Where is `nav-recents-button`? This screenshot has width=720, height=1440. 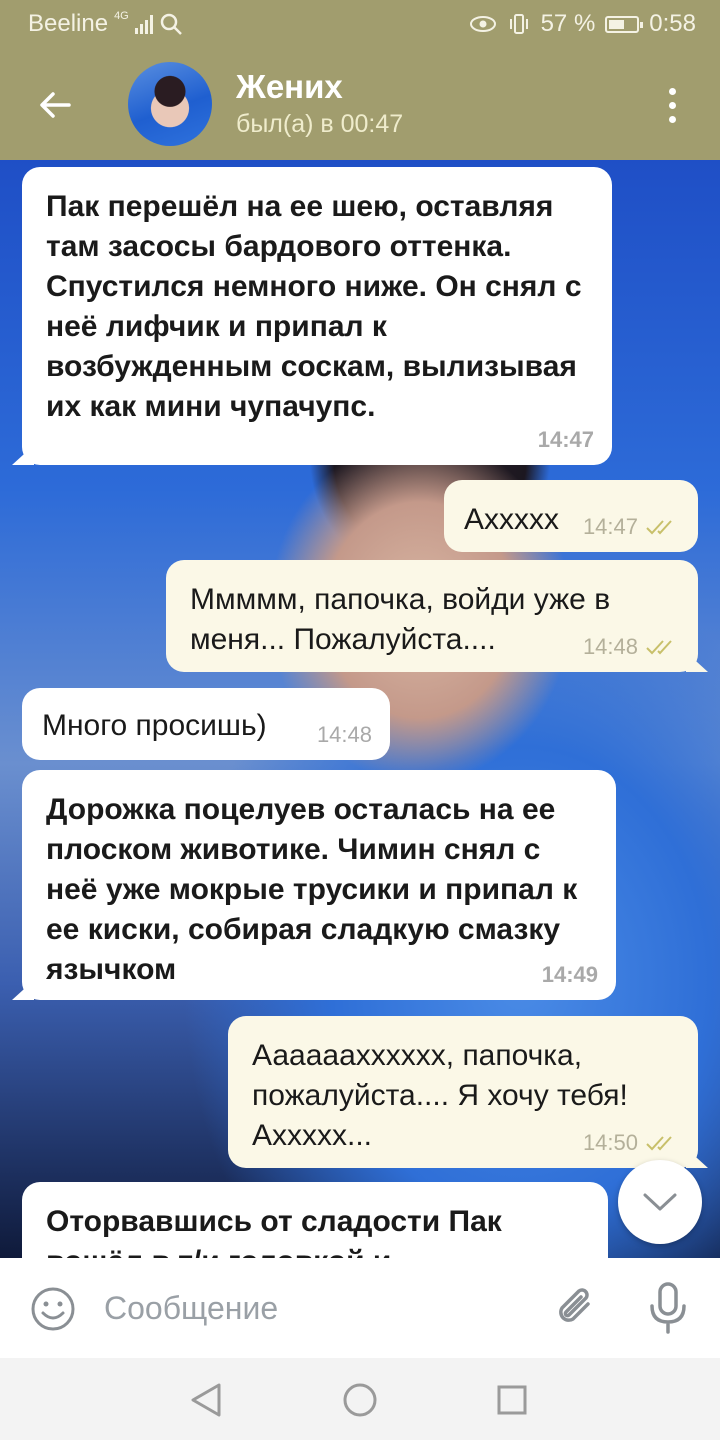
nav-recents-button is located at coordinates (512, 1400).